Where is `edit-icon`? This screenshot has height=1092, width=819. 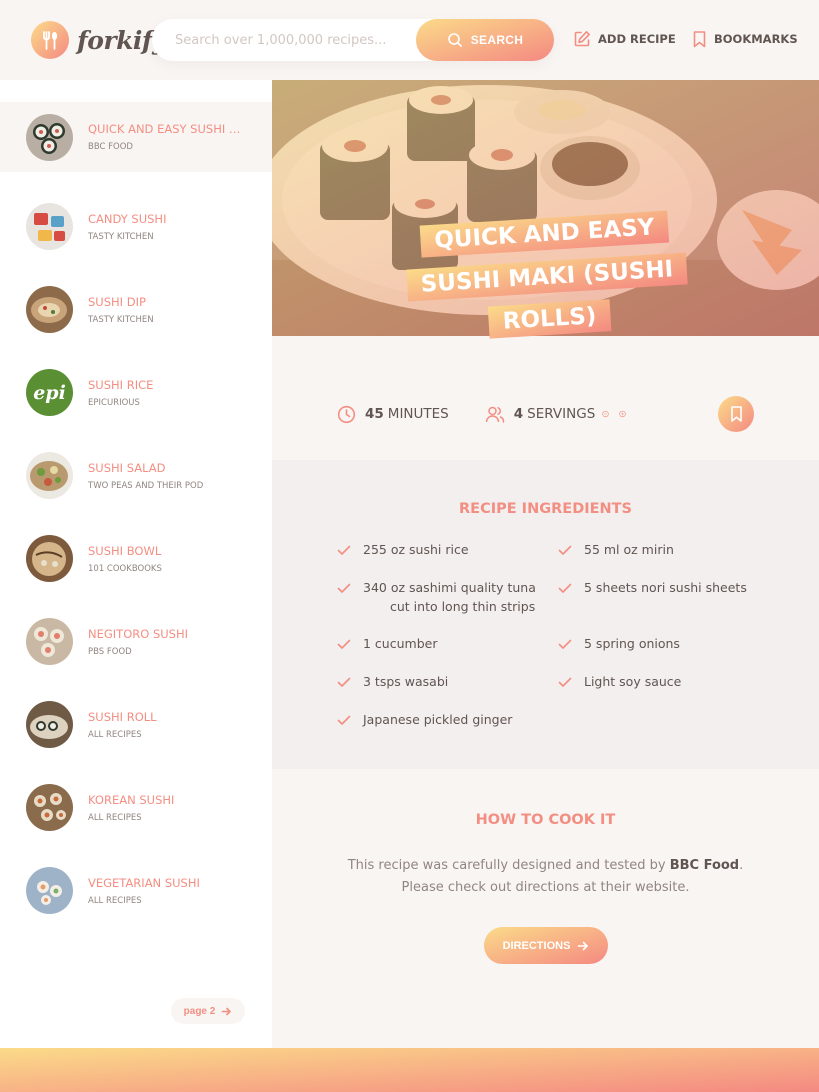
edit-icon is located at coordinates (582, 39).